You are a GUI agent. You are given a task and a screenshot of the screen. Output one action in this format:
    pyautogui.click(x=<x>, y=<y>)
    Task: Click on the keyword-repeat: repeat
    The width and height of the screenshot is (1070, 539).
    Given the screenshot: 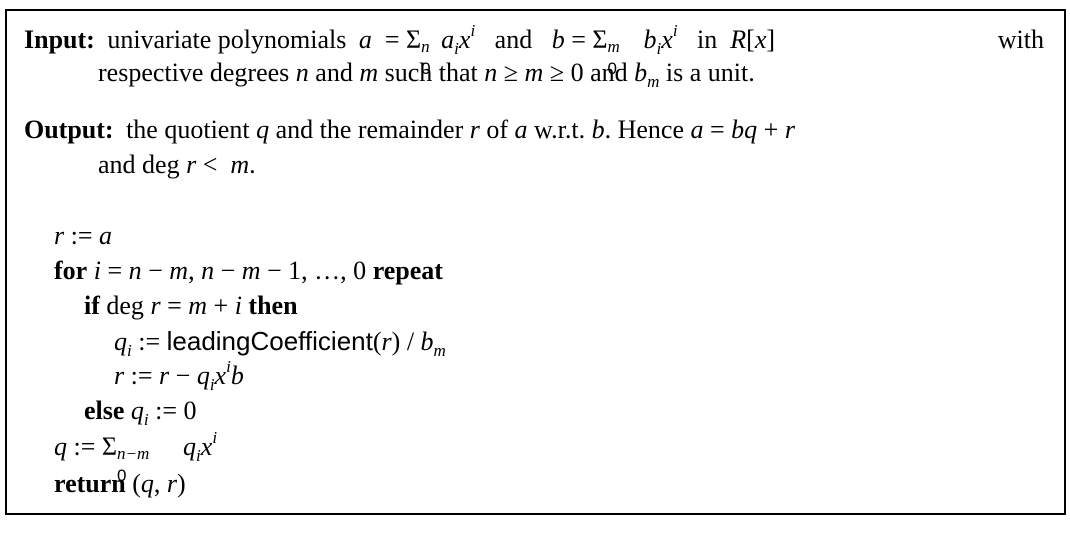 What is the action you would take?
    pyautogui.click(x=407, y=270)
    